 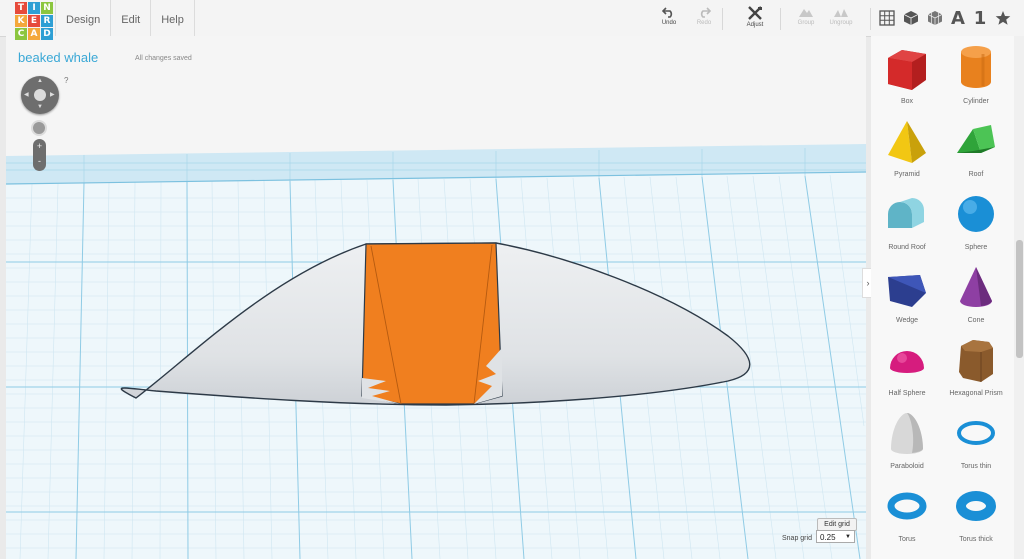 I want to click on shape-label: Hexagonal Prism, so click(x=976, y=393).